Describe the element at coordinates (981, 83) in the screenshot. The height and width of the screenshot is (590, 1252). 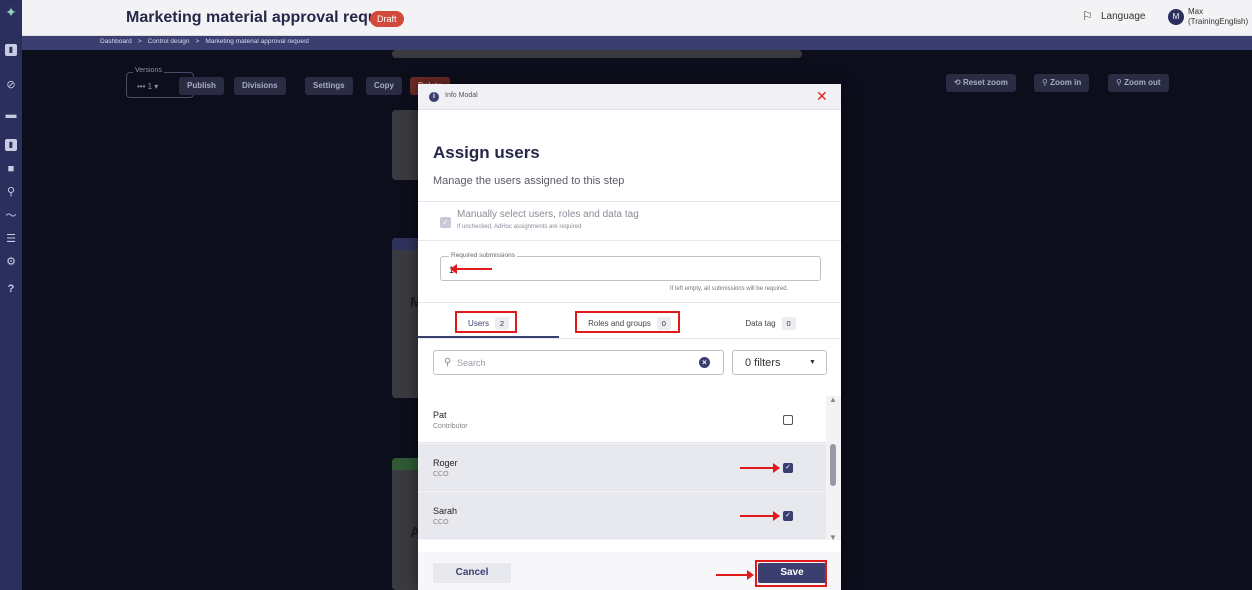
I see `reset-zoom-button: ⟲ Reset zoom` at that location.